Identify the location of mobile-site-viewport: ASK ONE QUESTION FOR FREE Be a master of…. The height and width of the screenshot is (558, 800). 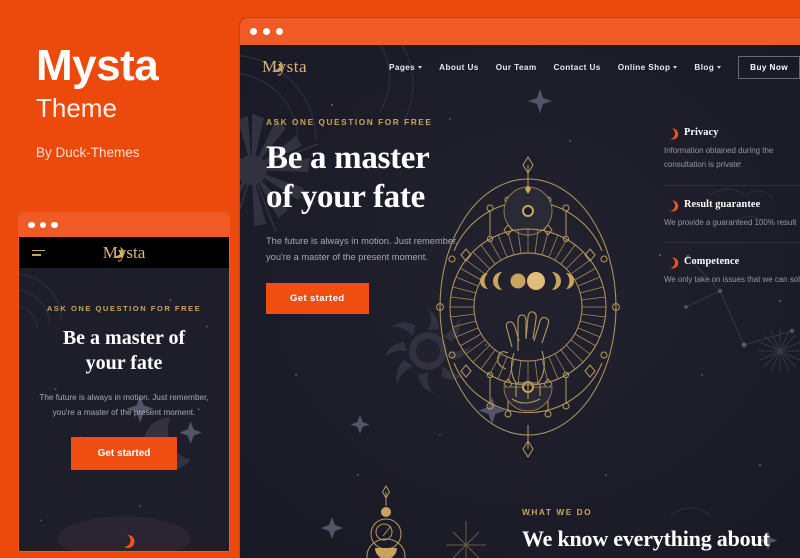
(124, 409).